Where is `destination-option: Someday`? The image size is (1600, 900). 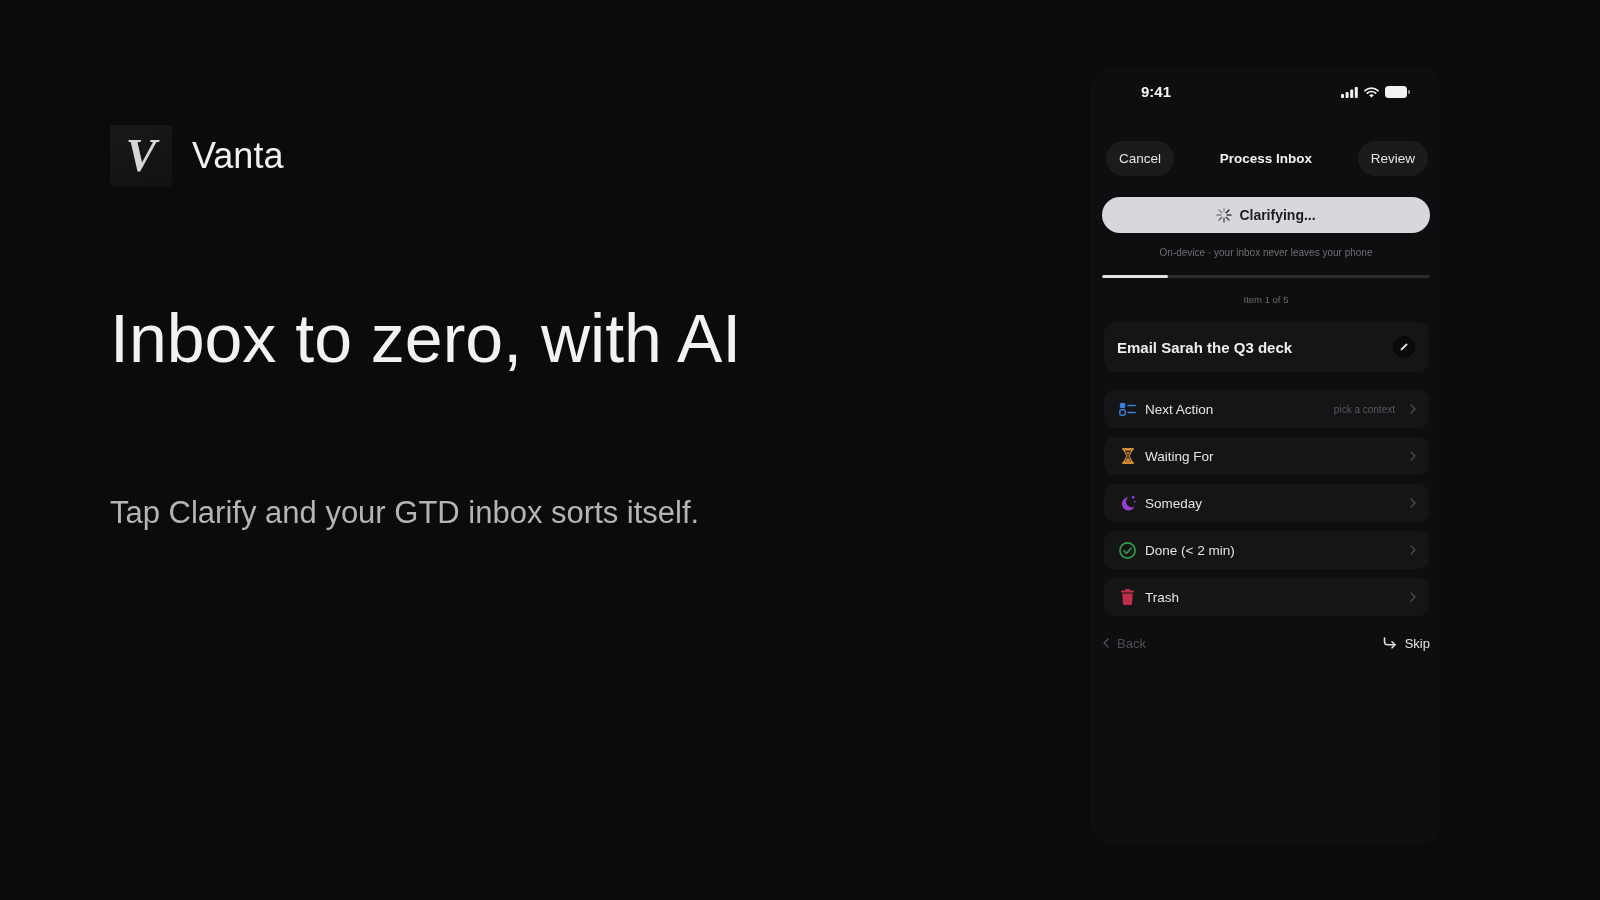 destination-option: Someday is located at coordinates (1266, 503).